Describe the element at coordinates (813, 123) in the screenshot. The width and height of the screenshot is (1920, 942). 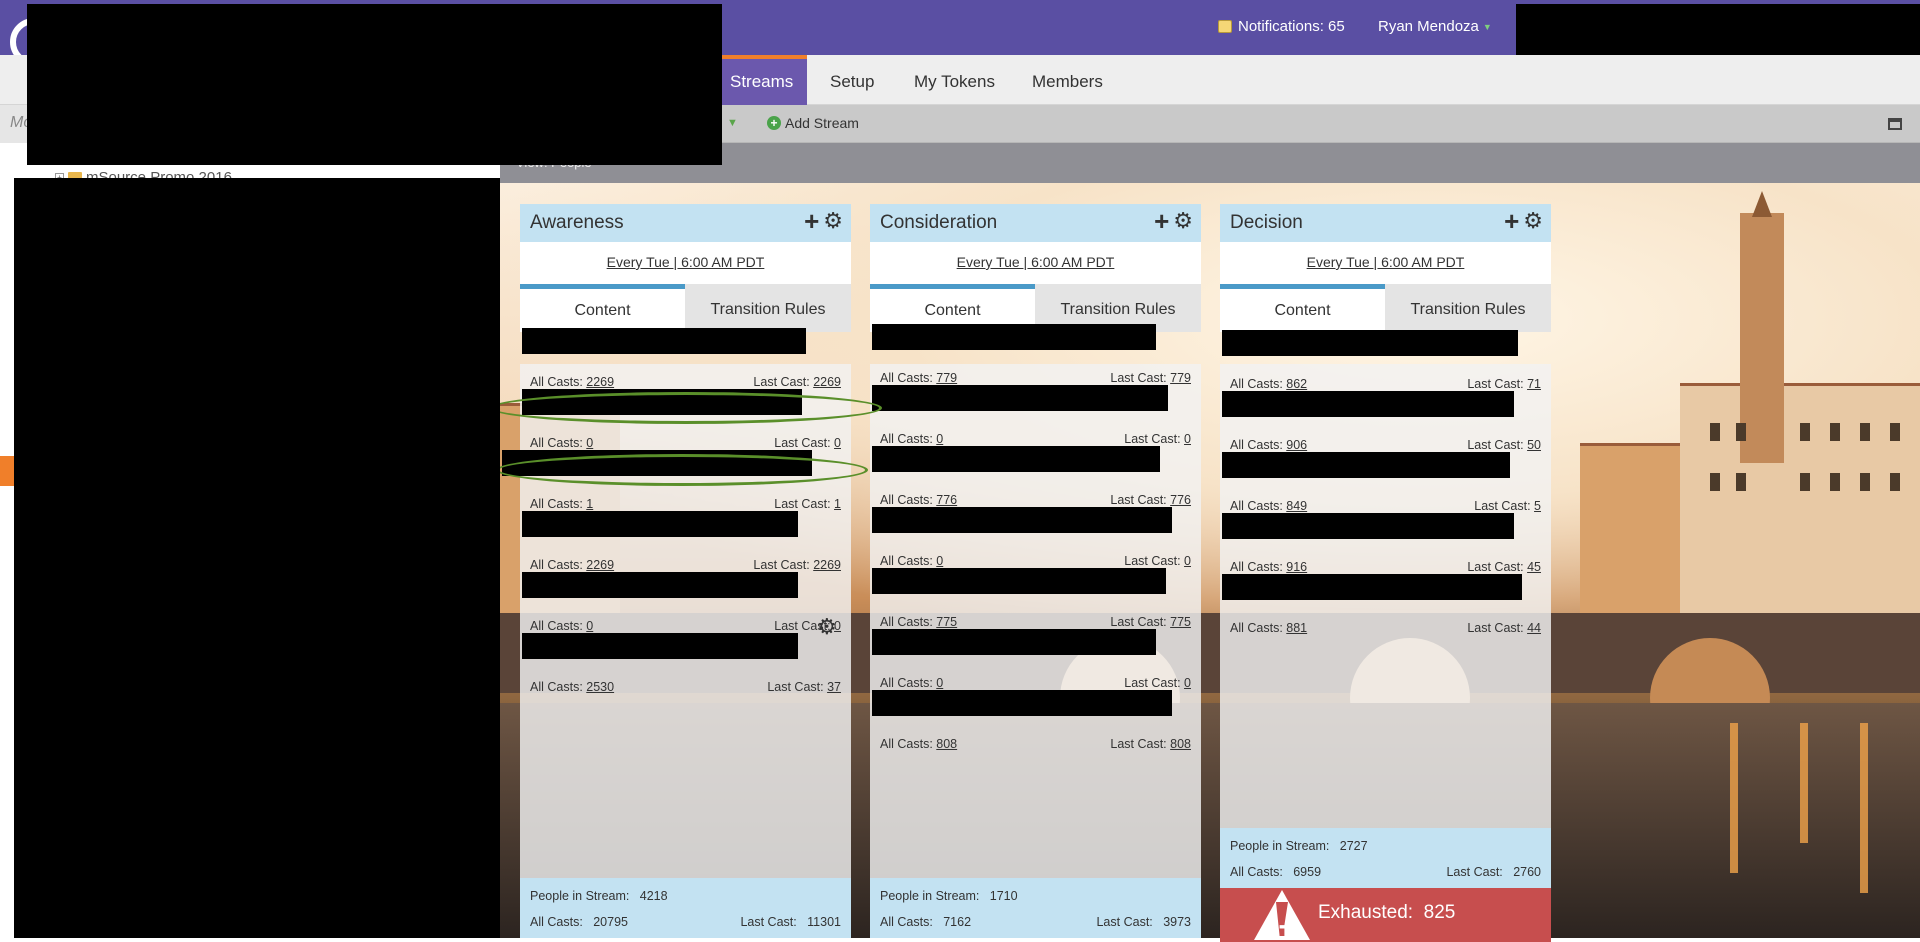
I see `add-stream-button: + Add Stream` at that location.